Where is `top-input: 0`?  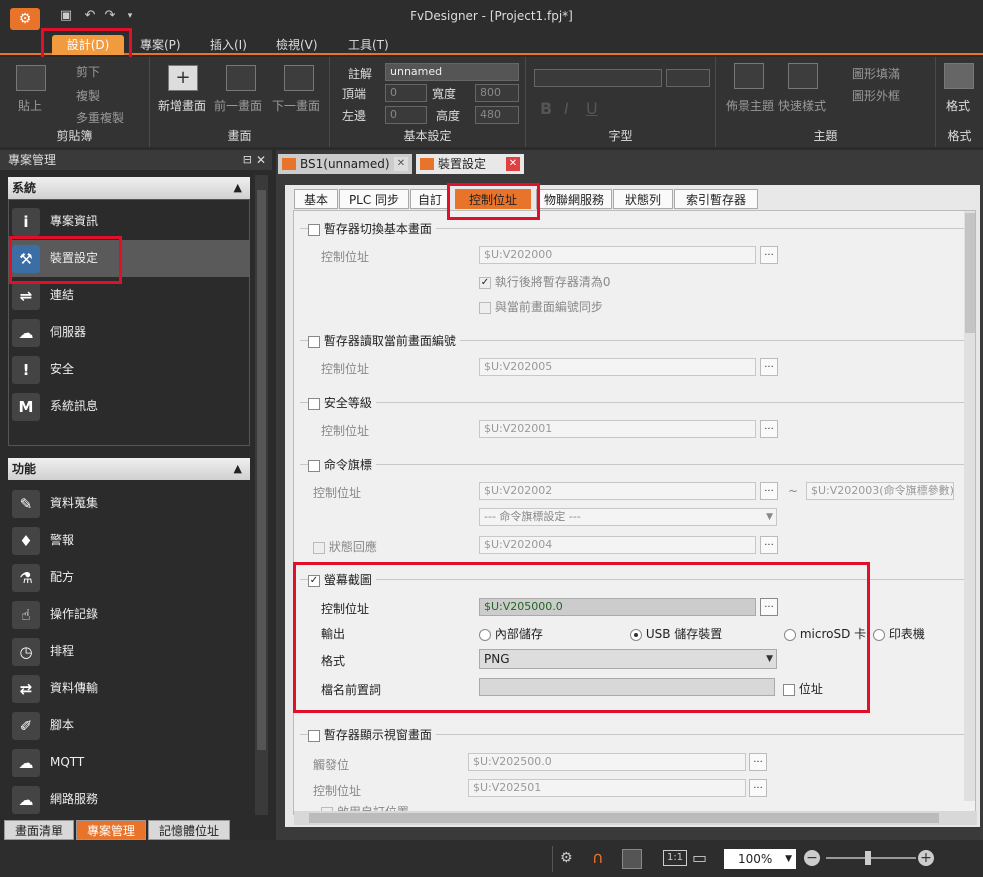
top-input: 0 is located at coordinates (406, 93).